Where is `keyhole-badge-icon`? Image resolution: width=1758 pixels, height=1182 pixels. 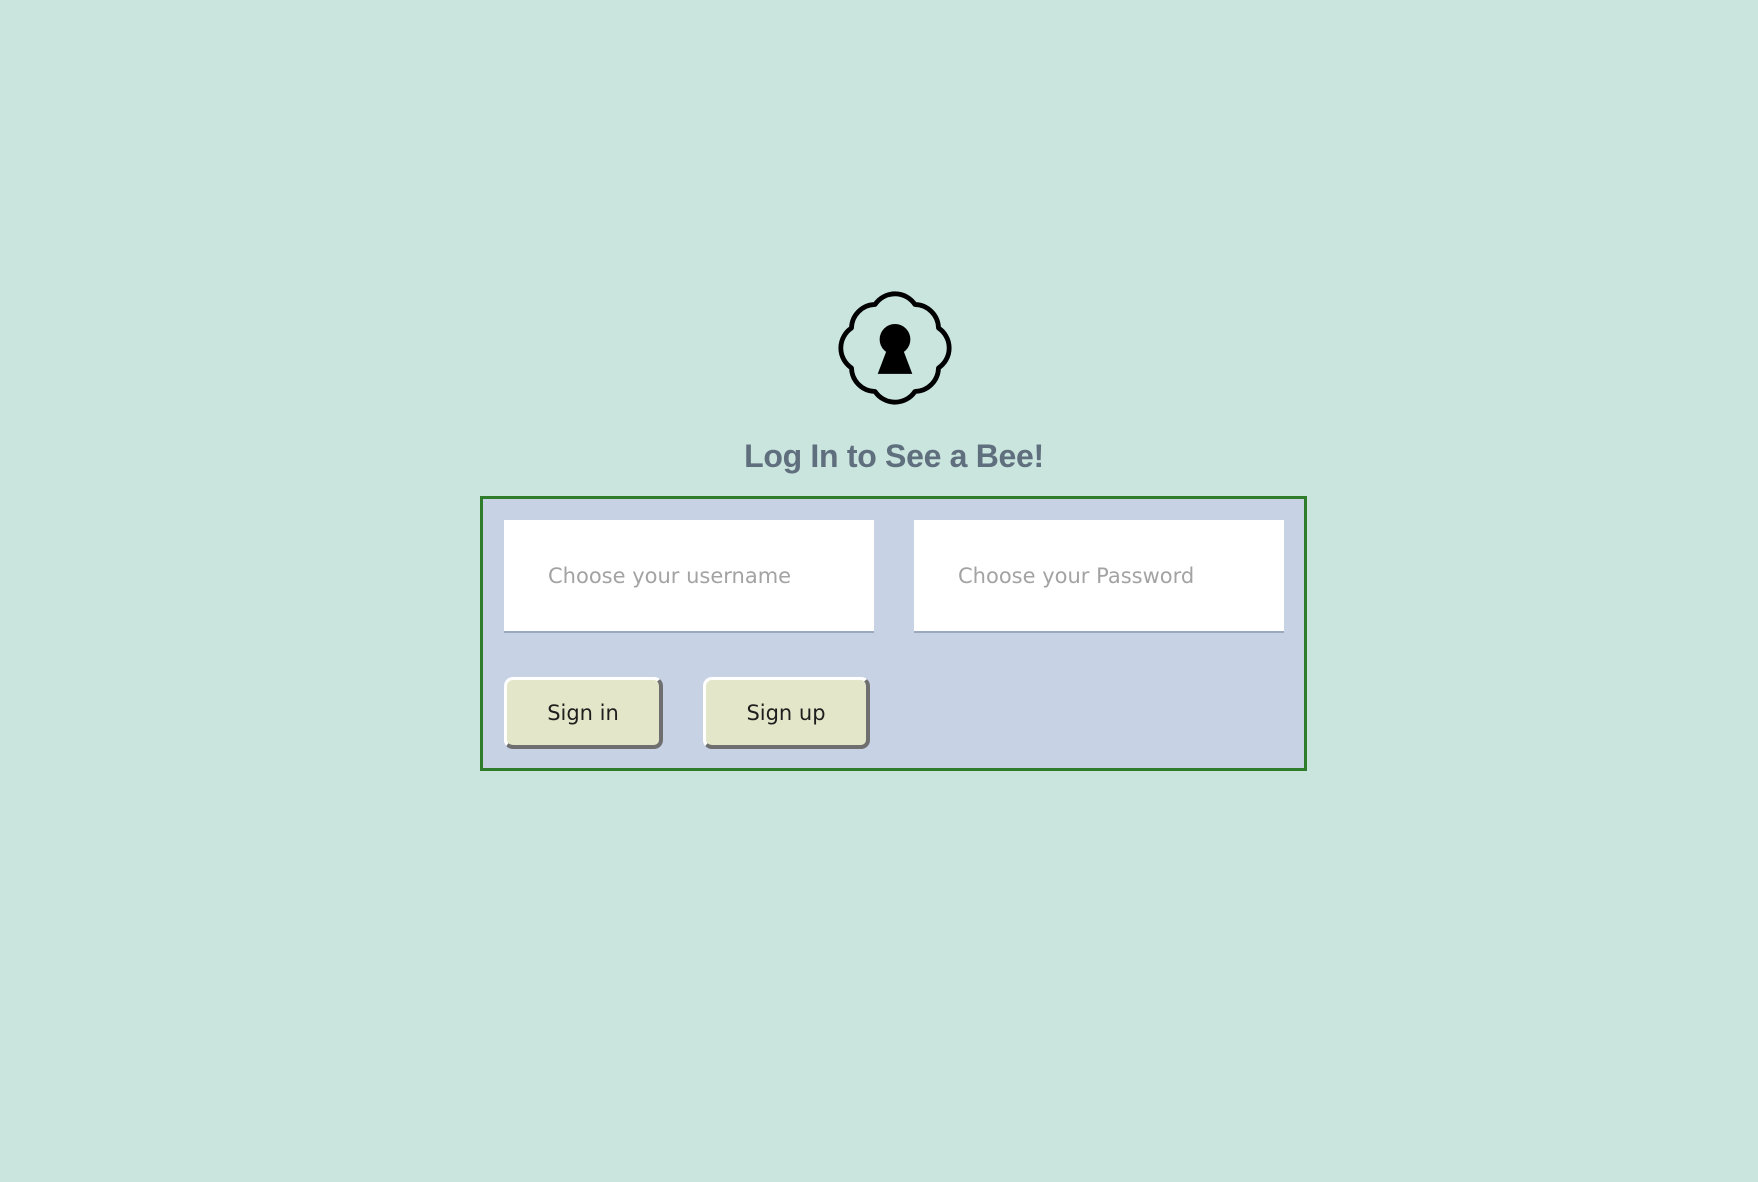
keyhole-badge-icon is located at coordinates (895, 348).